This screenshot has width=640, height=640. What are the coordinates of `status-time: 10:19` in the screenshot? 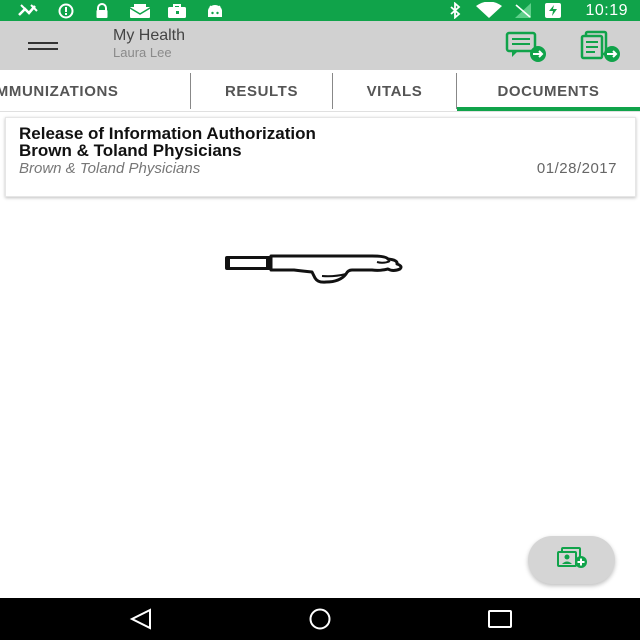 It's located at (606, 10).